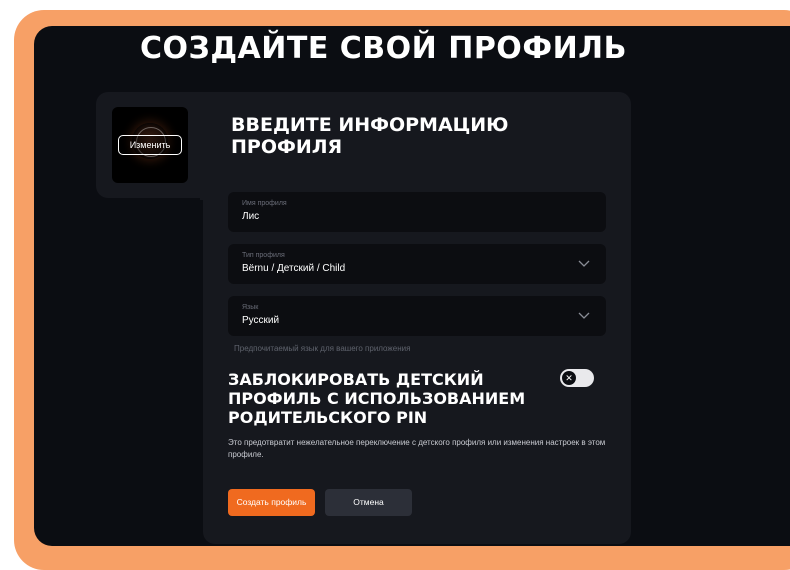  What do you see at coordinates (251, 216) in the screenshot?
I see `profile-name-value: Лис` at bounding box center [251, 216].